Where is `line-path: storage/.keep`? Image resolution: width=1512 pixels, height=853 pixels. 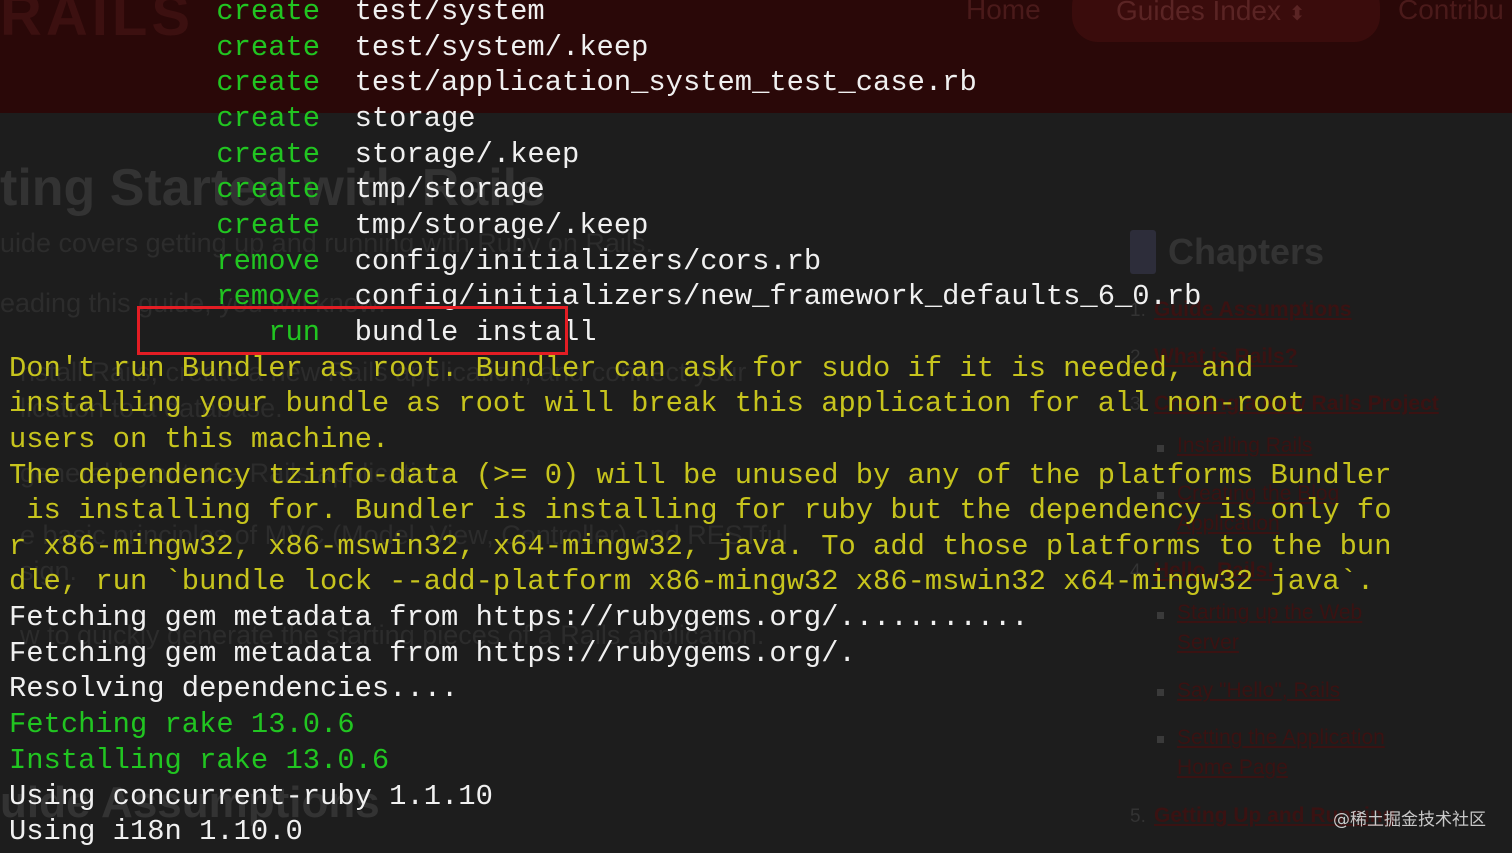 line-path: storage/.keep is located at coordinates (467, 154).